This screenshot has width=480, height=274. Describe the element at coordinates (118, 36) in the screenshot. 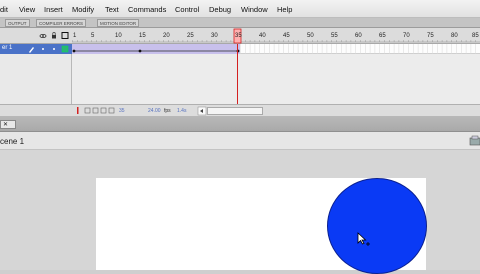

I see `frame-number: 10` at that location.